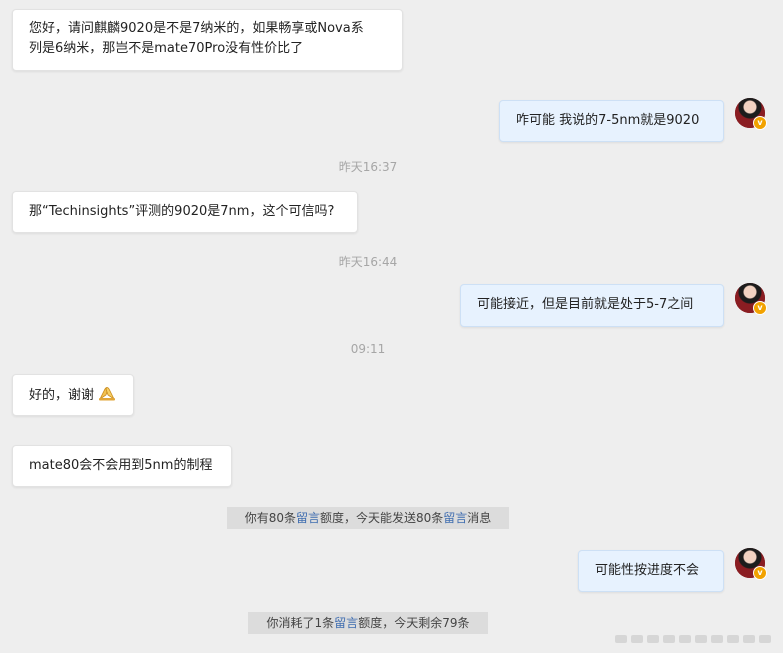 The image size is (783, 653). I want to click on outgoing-message-bubble: 咋可能 我说的7-5nm就是9020, so click(611, 121).